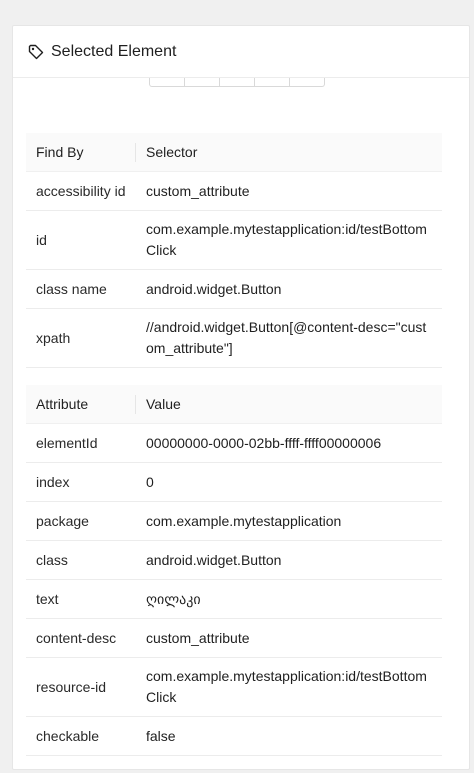 The height and width of the screenshot is (773, 474). I want to click on table-row: checked false, so click(234, 762).